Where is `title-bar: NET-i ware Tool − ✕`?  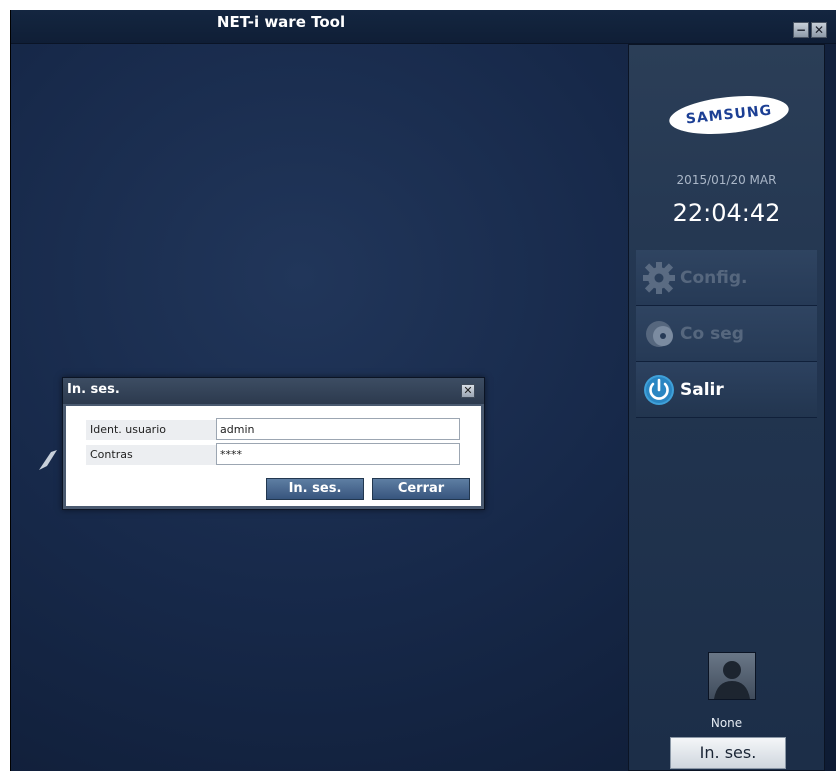
title-bar: NET-i ware Tool − ✕ is located at coordinates (423, 27).